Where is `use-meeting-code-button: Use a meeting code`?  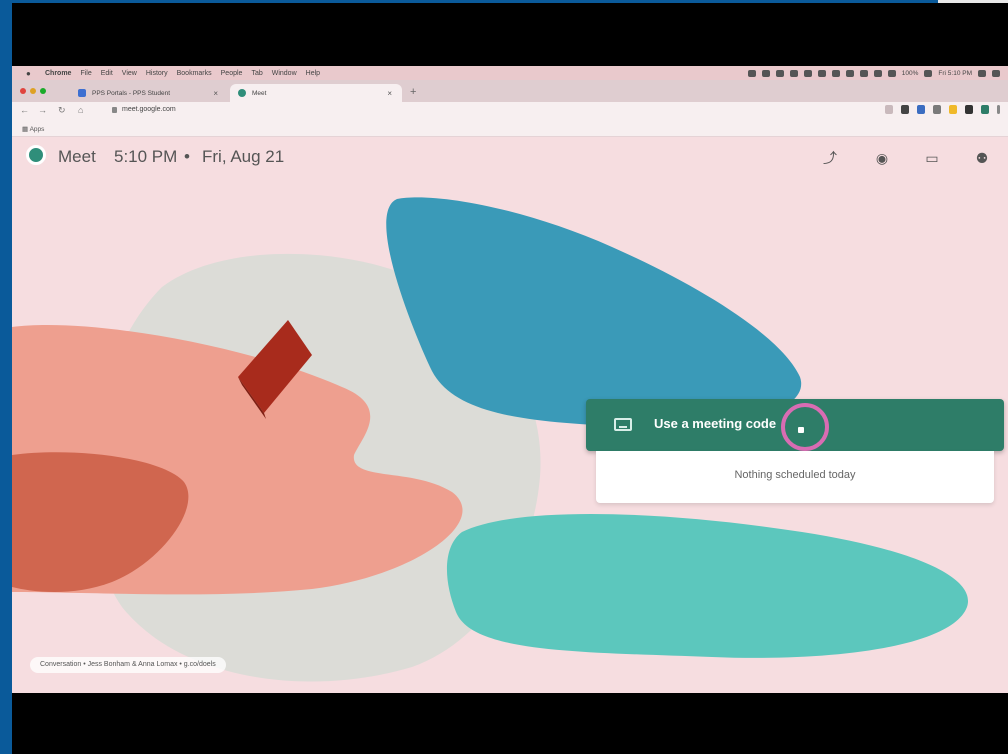
use-meeting-code-button: Use a meeting code is located at coordinates (795, 425).